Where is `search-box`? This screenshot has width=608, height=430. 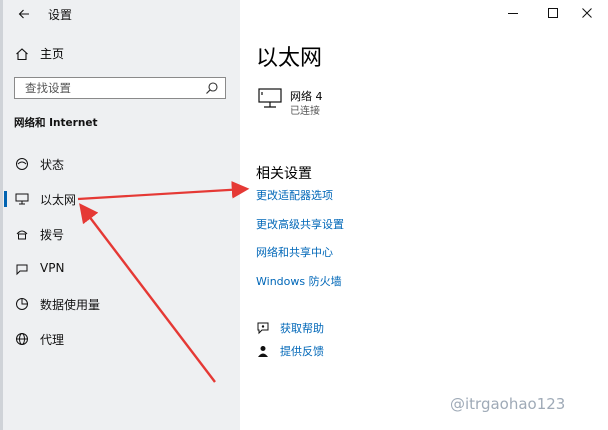
search-box is located at coordinates (120, 88).